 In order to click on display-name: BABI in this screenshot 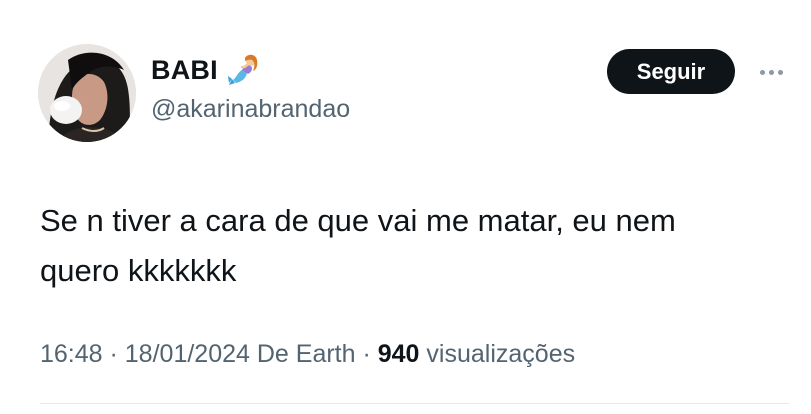, I will do `click(184, 70)`.